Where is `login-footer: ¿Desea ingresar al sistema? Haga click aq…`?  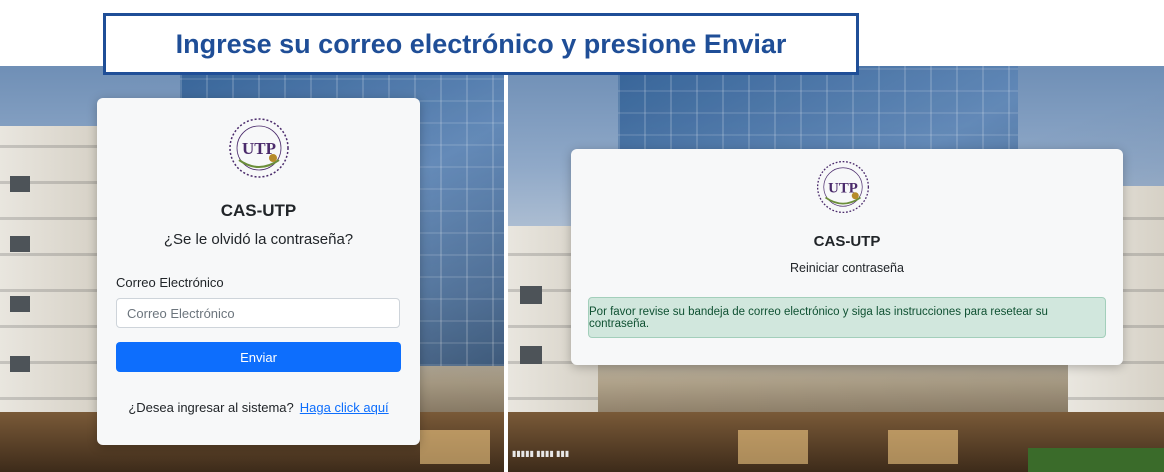 login-footer: ¿Desea ingresar al sistema? Haga click aq… is located at coordinates (258, 407).